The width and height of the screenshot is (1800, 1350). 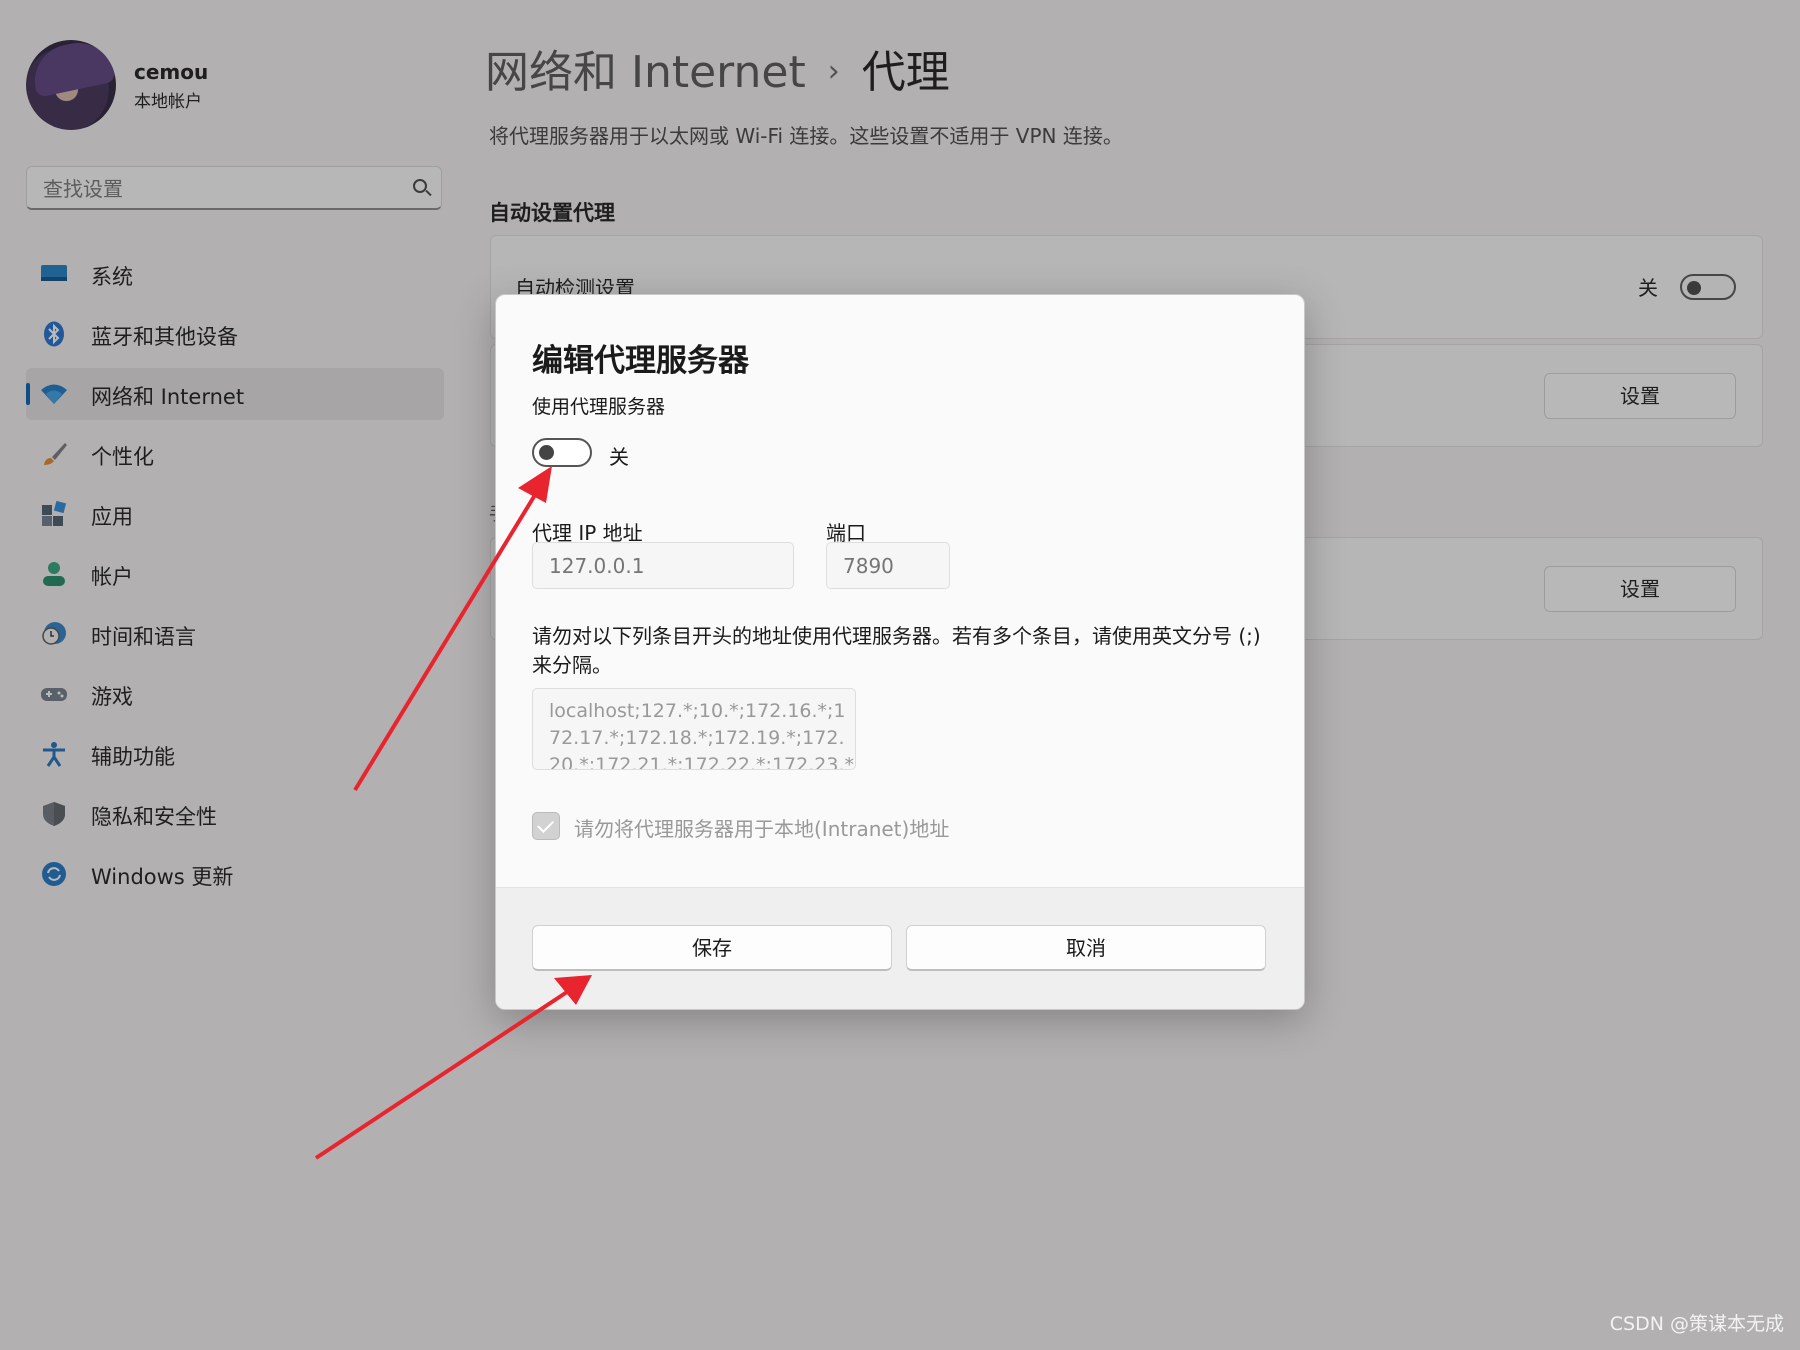 What do you see at coordinates (1696, 1324) in the screenshot?
I see `watermark: CSDN @策谋本无成` at bounding box center [1696, 1324].